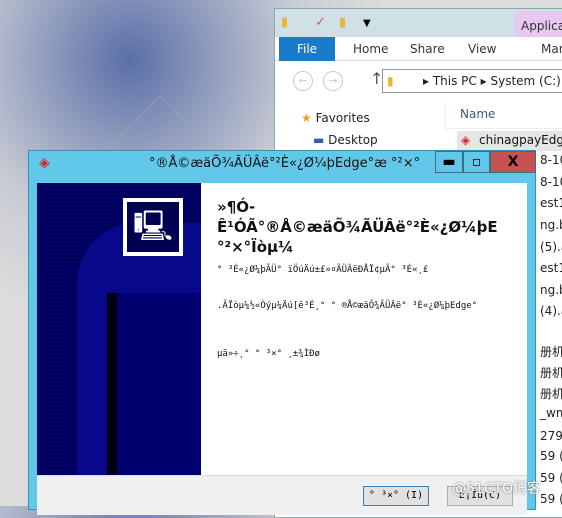 The image size is (562, 518). Describe the element at coordinates (370, 49) in the screenshot. I see `tab-home: Home` at that location.